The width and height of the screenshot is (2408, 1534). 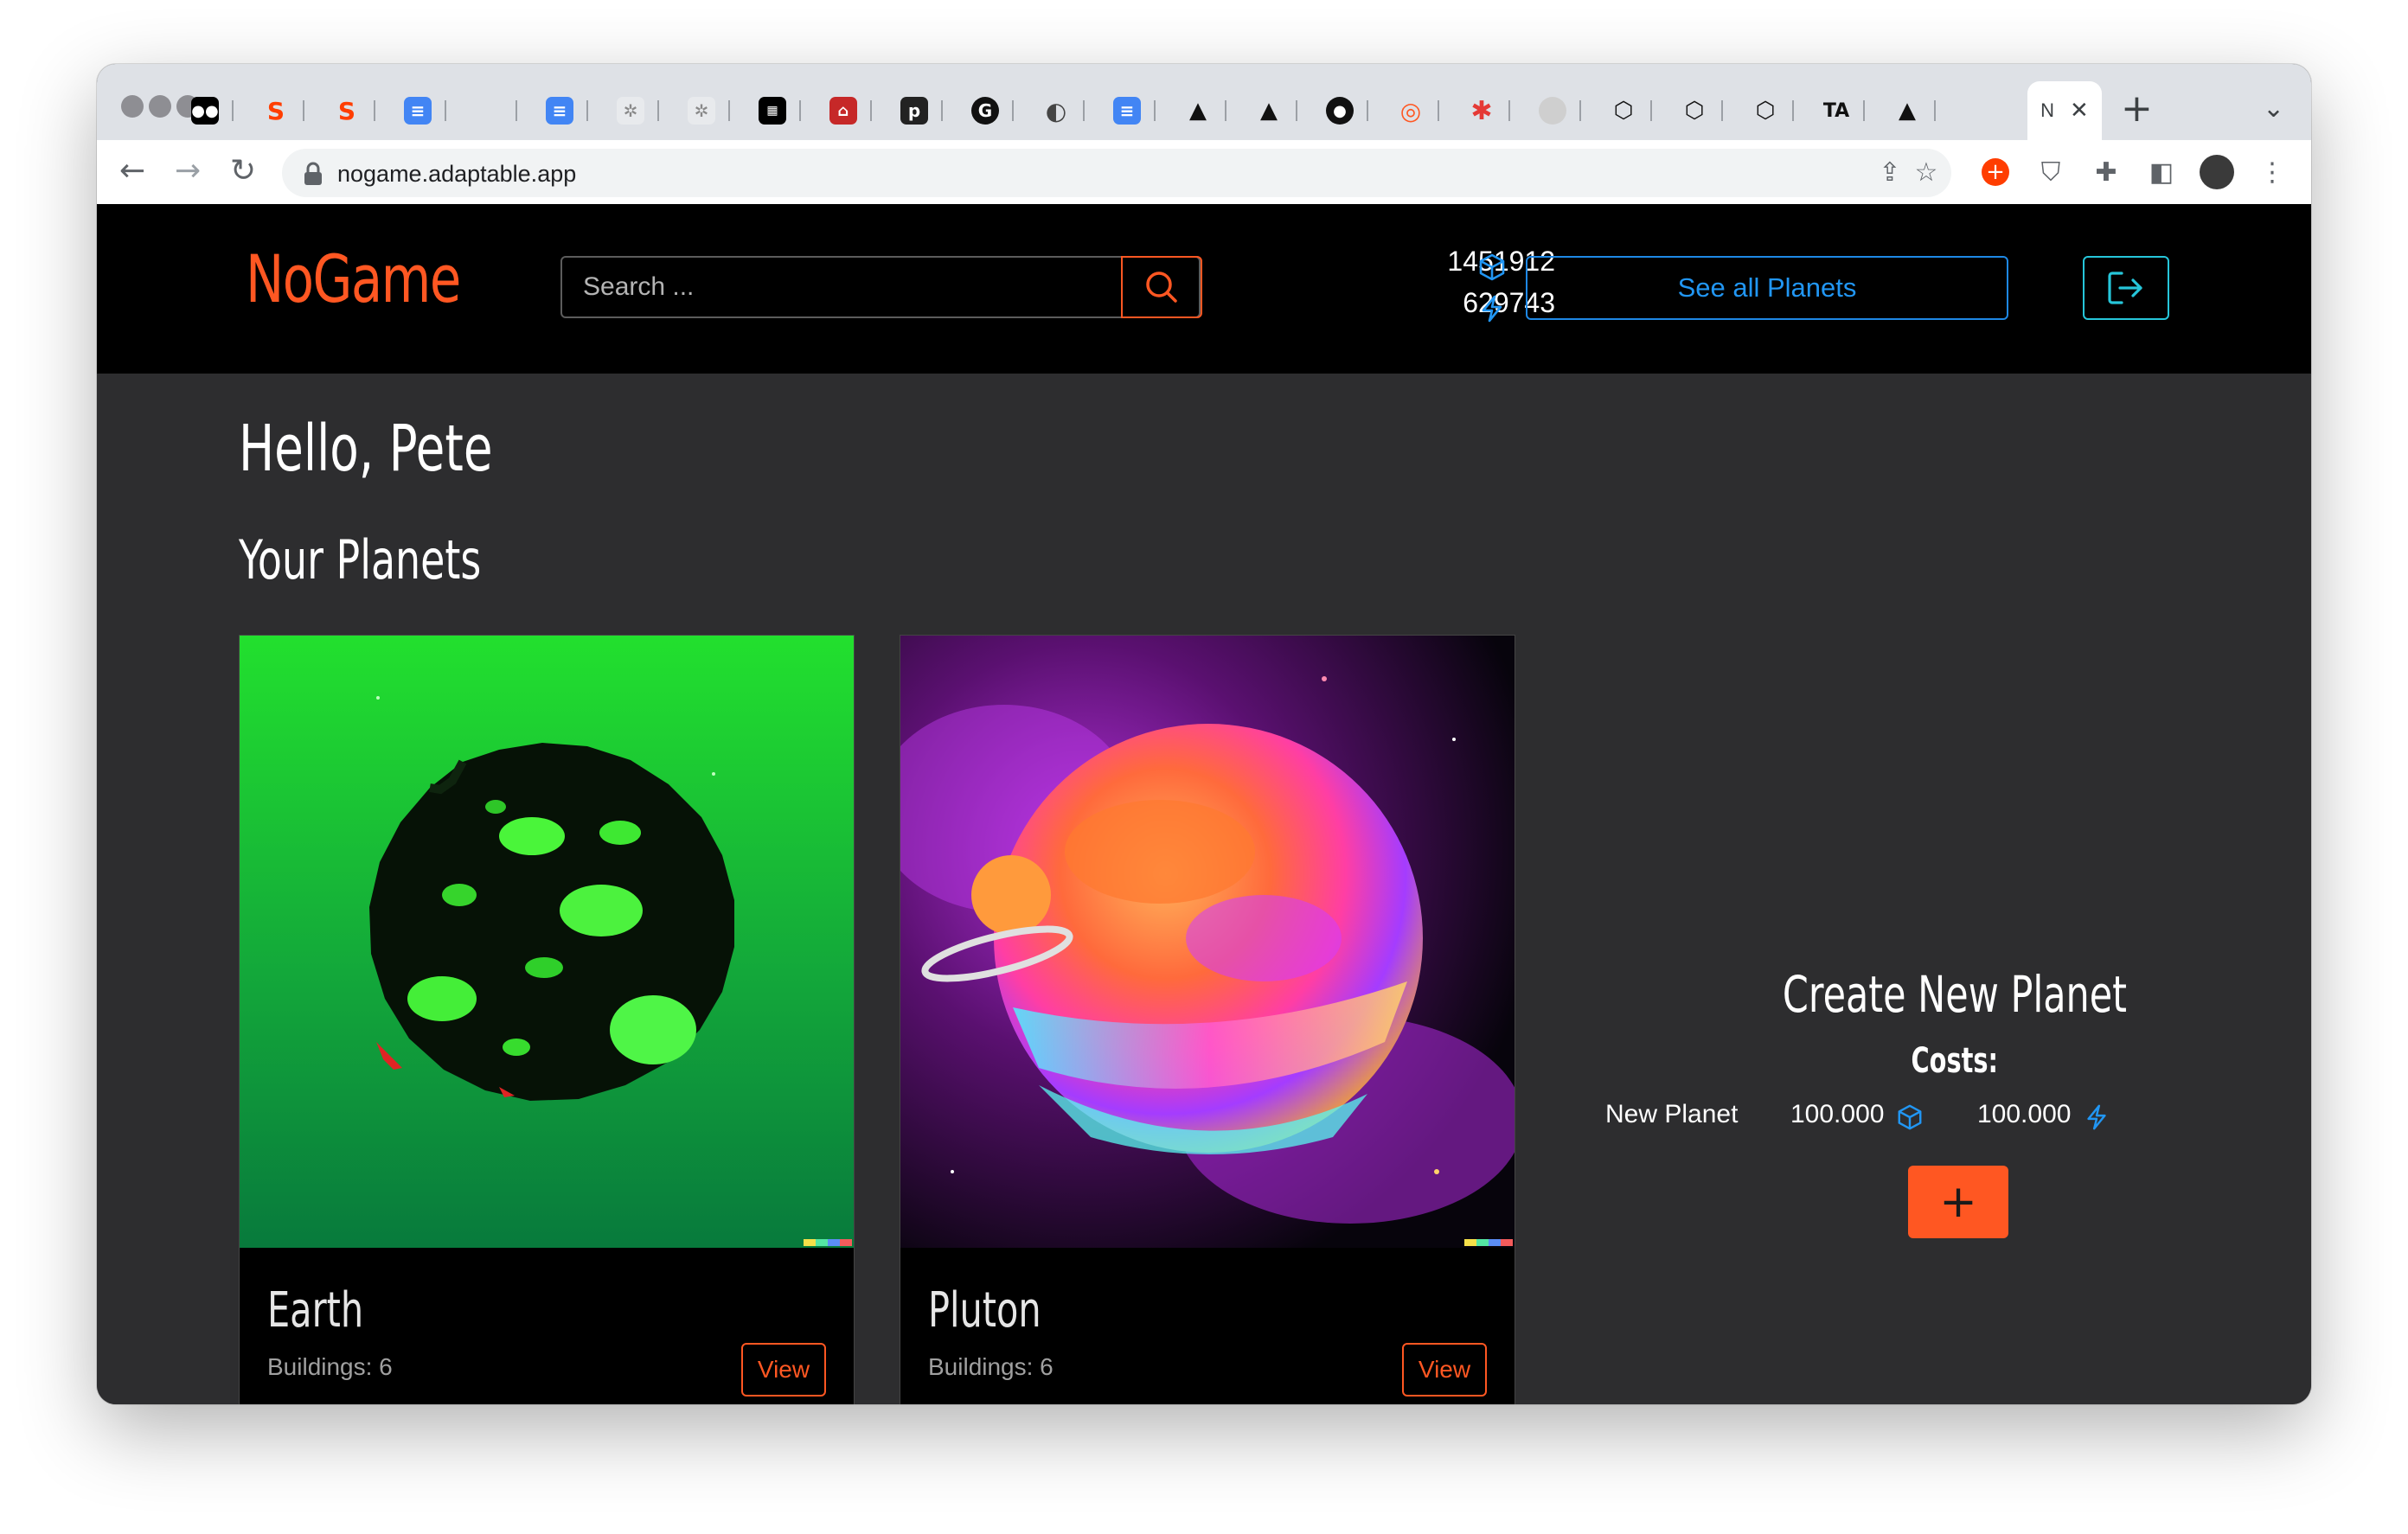 I want to click on planet-card-earth: Earth Buildings: 6 View, so click(x=547, y=1019).